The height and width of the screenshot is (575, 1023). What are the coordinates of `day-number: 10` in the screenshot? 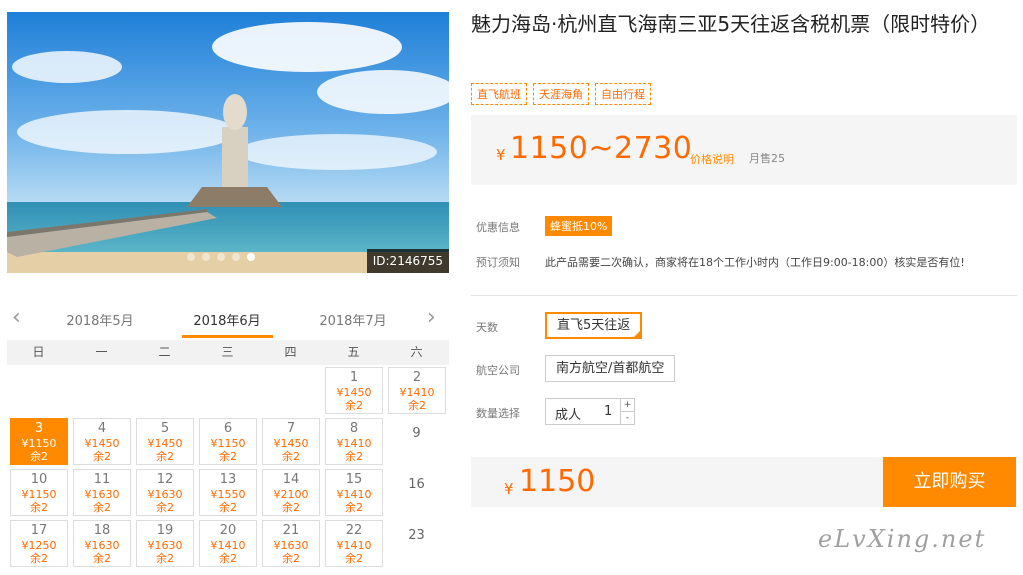 It's located at (39, 479).